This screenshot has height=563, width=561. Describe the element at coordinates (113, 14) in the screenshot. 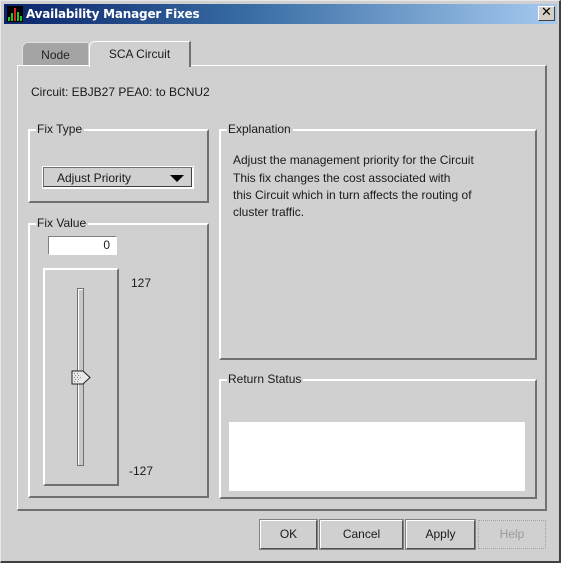

I see `window-title: Availability Manager Fixes` at that location.